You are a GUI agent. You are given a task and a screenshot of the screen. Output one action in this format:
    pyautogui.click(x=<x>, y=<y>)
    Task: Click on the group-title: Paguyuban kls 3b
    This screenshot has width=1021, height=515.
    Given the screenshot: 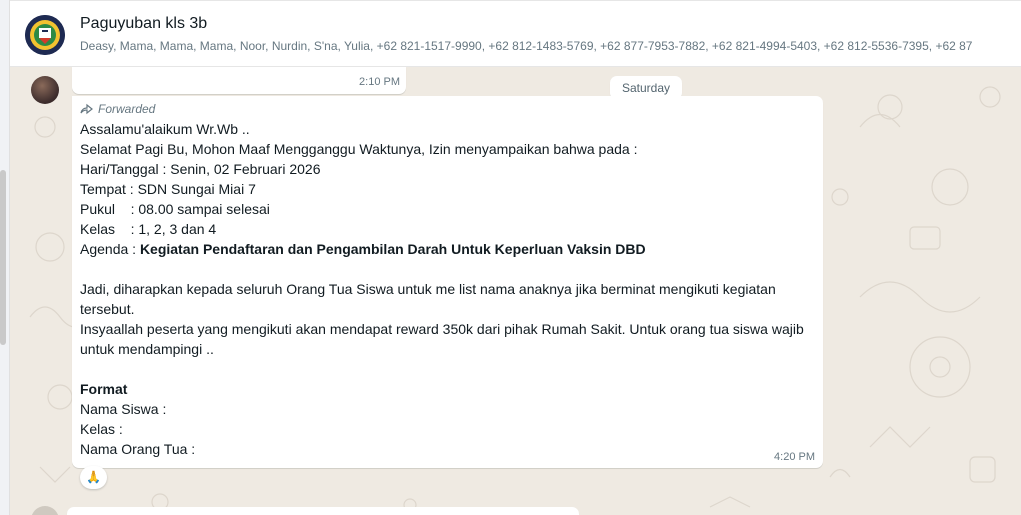 What is the action you would take?
    pyautogui.click(x=144, y=23)
    